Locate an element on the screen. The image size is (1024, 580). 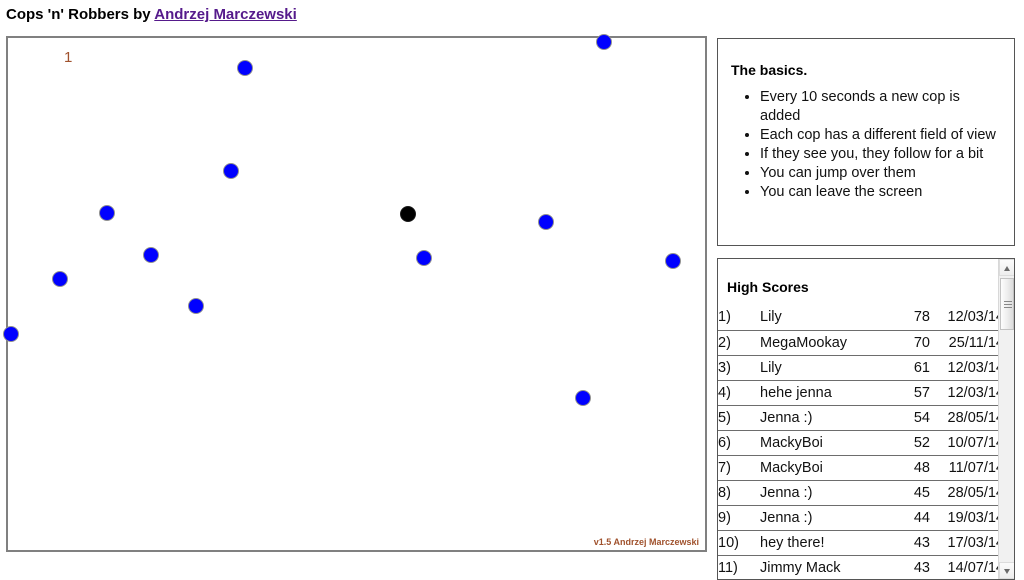
highscore-rank-cell: 10) is located at coordinates (739, 543).